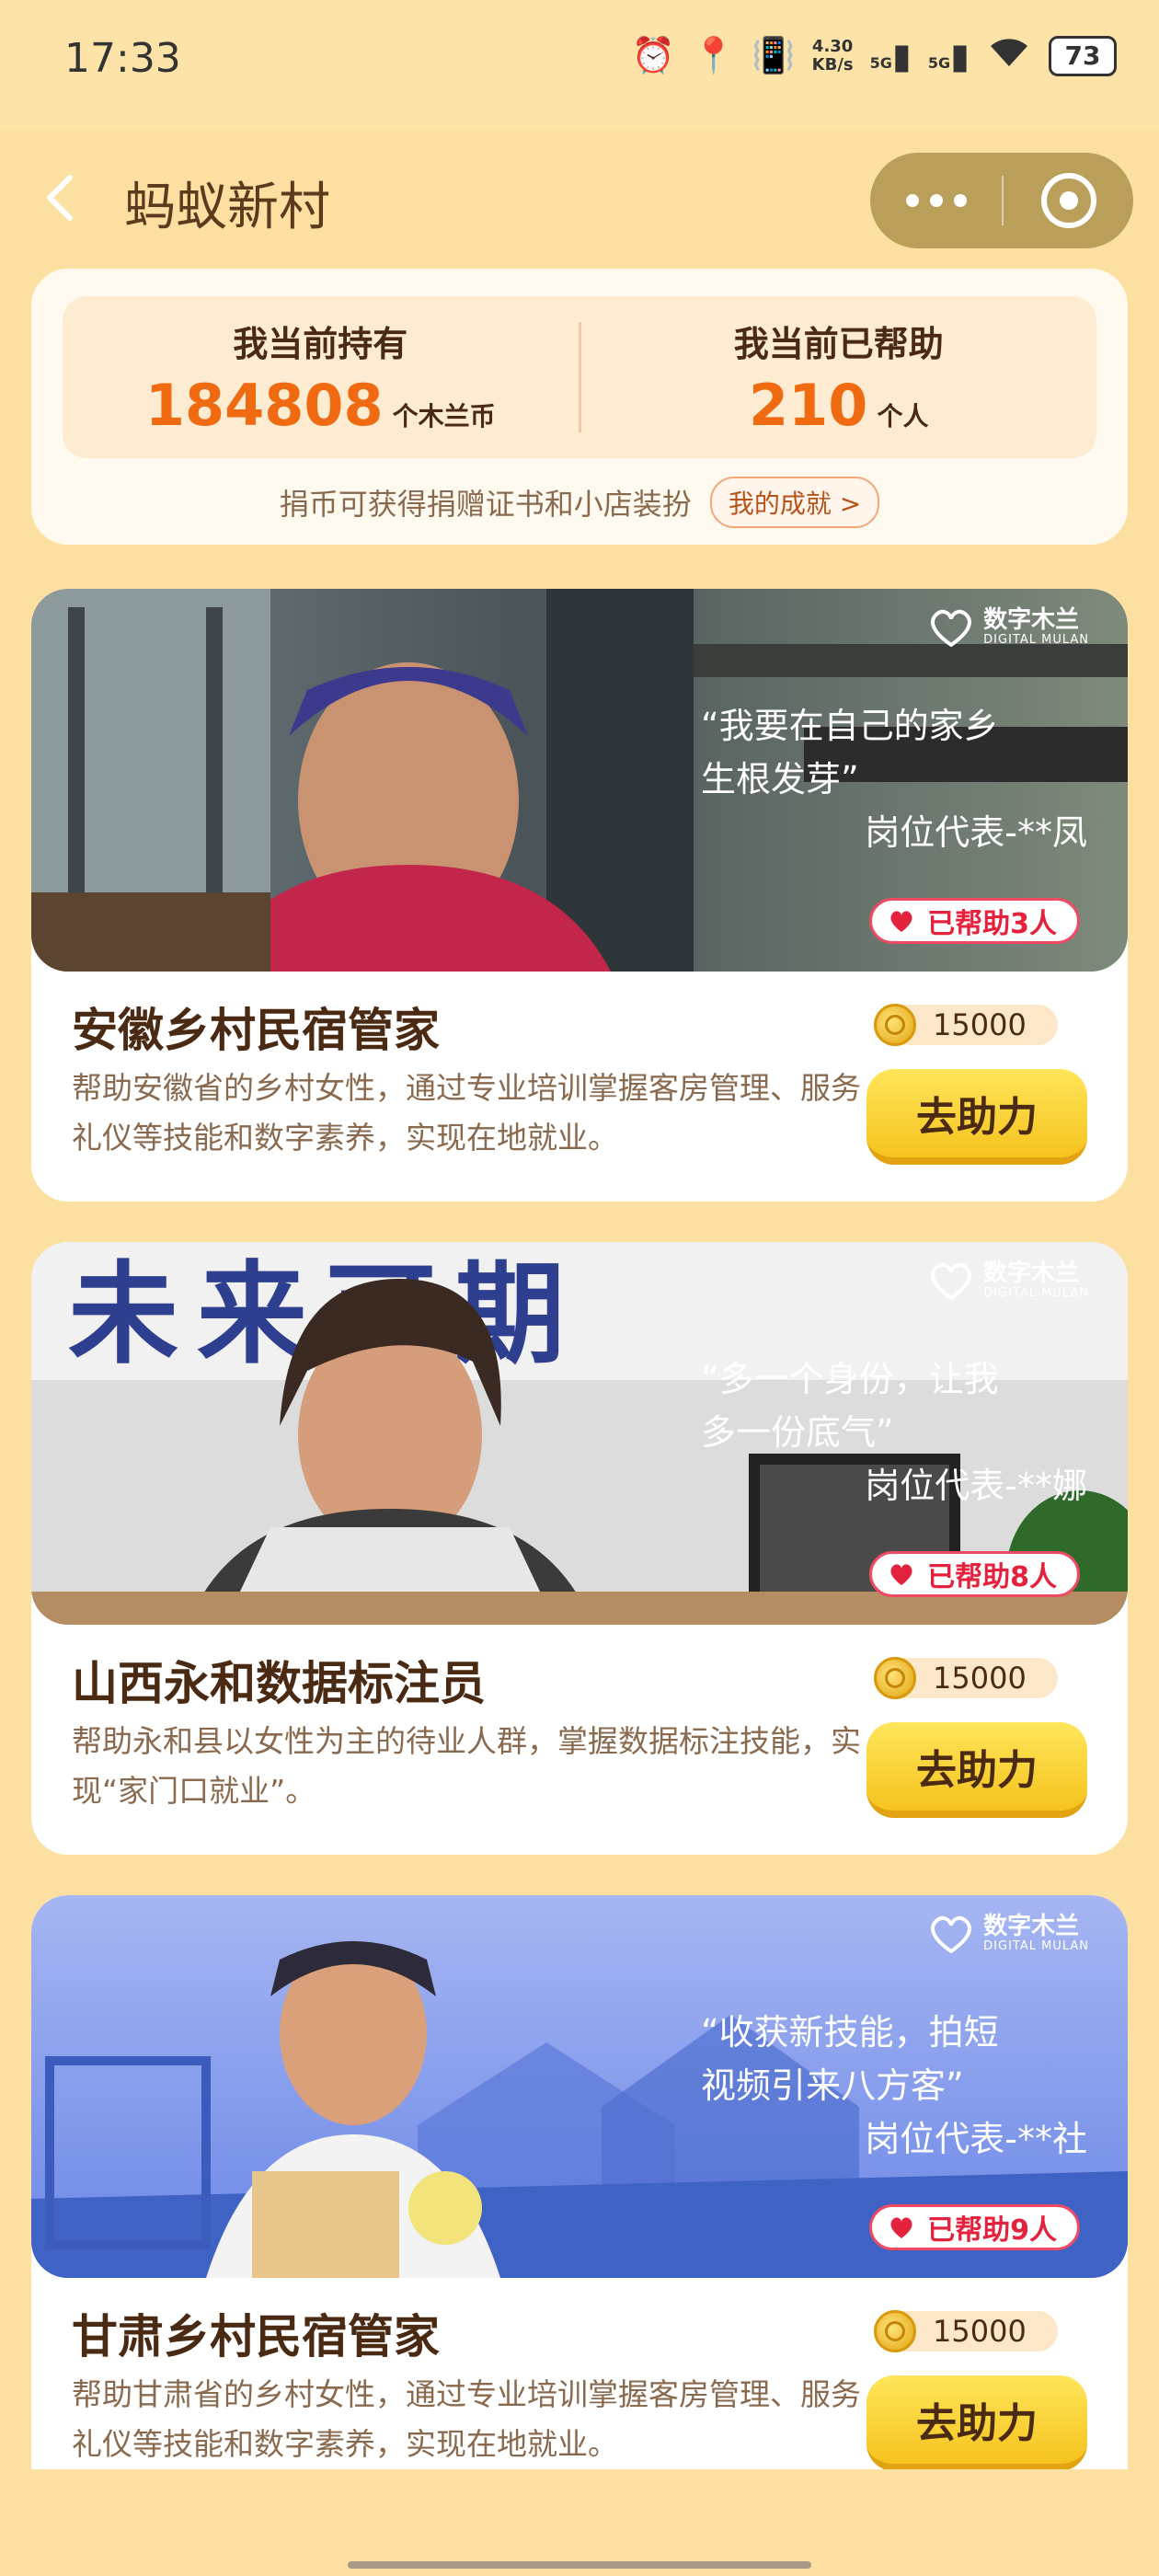  Describe the element at coordinates (485, 504) in the screenshot. I see `donation-hint: 捐币可获得捐赠证书和小店装扮` at that location.